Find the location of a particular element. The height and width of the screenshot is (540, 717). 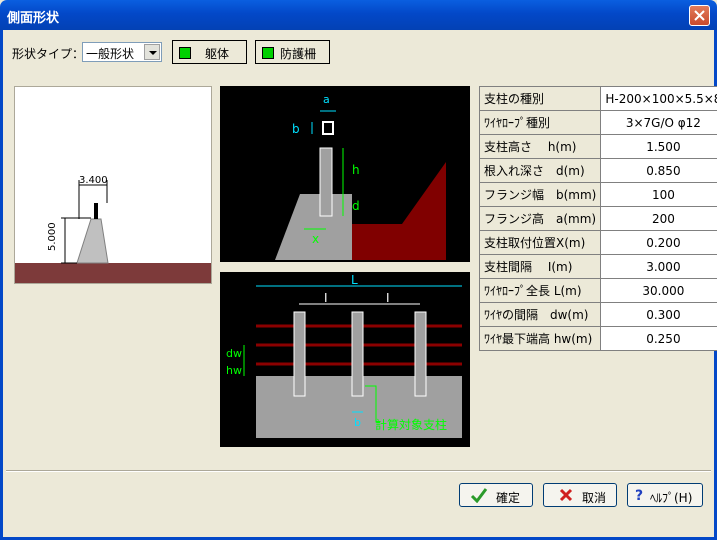

check-icon is located at coordinates (479, 495).